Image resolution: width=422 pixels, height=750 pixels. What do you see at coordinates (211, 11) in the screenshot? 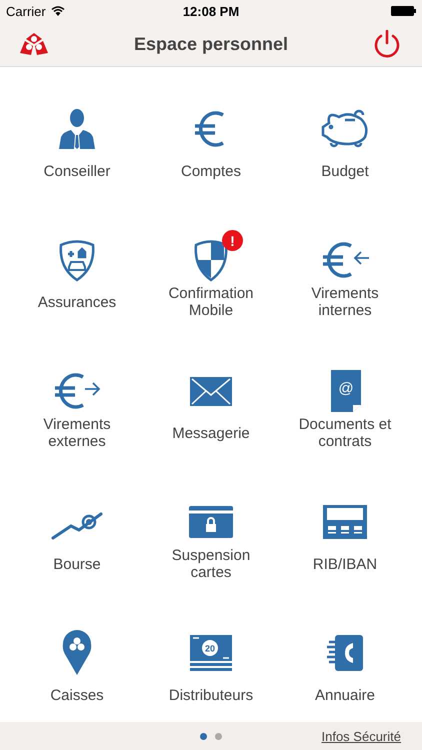
I see `clock-time: 12:08 PM` at bounding box center [211, 11].